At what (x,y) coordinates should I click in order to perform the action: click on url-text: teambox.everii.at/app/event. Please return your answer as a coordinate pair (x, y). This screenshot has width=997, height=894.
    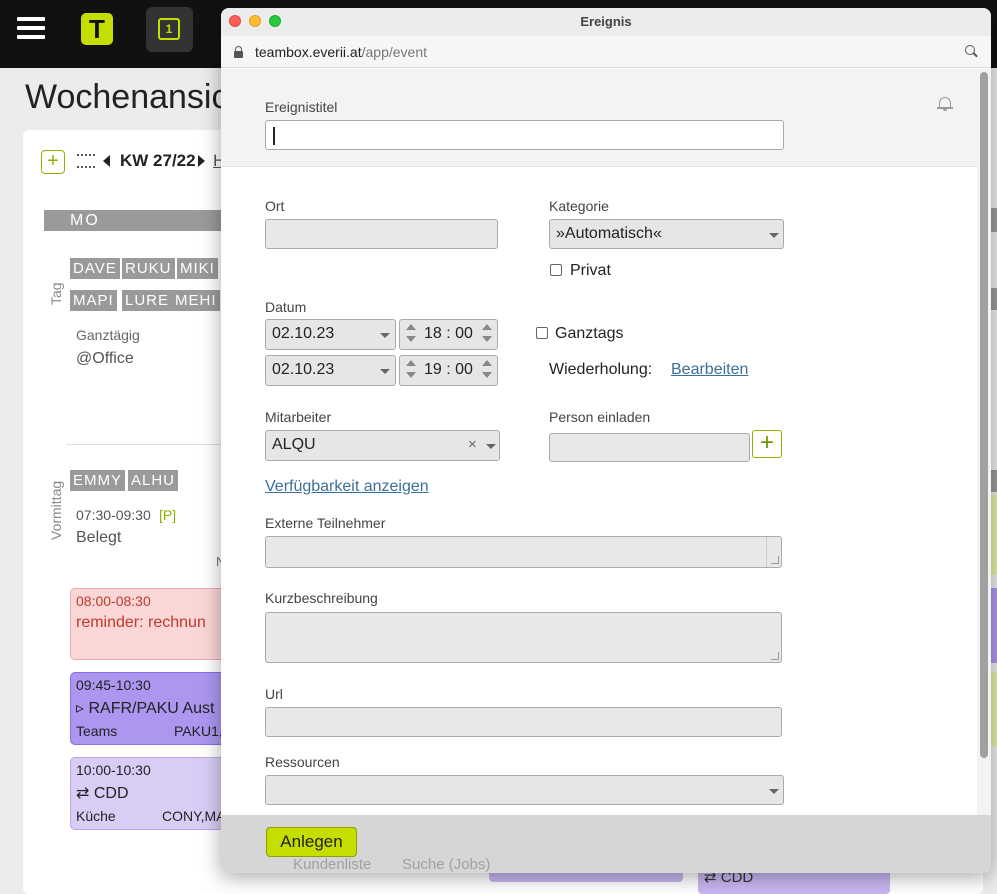
    Looking at the image, I should click on (341, 52).